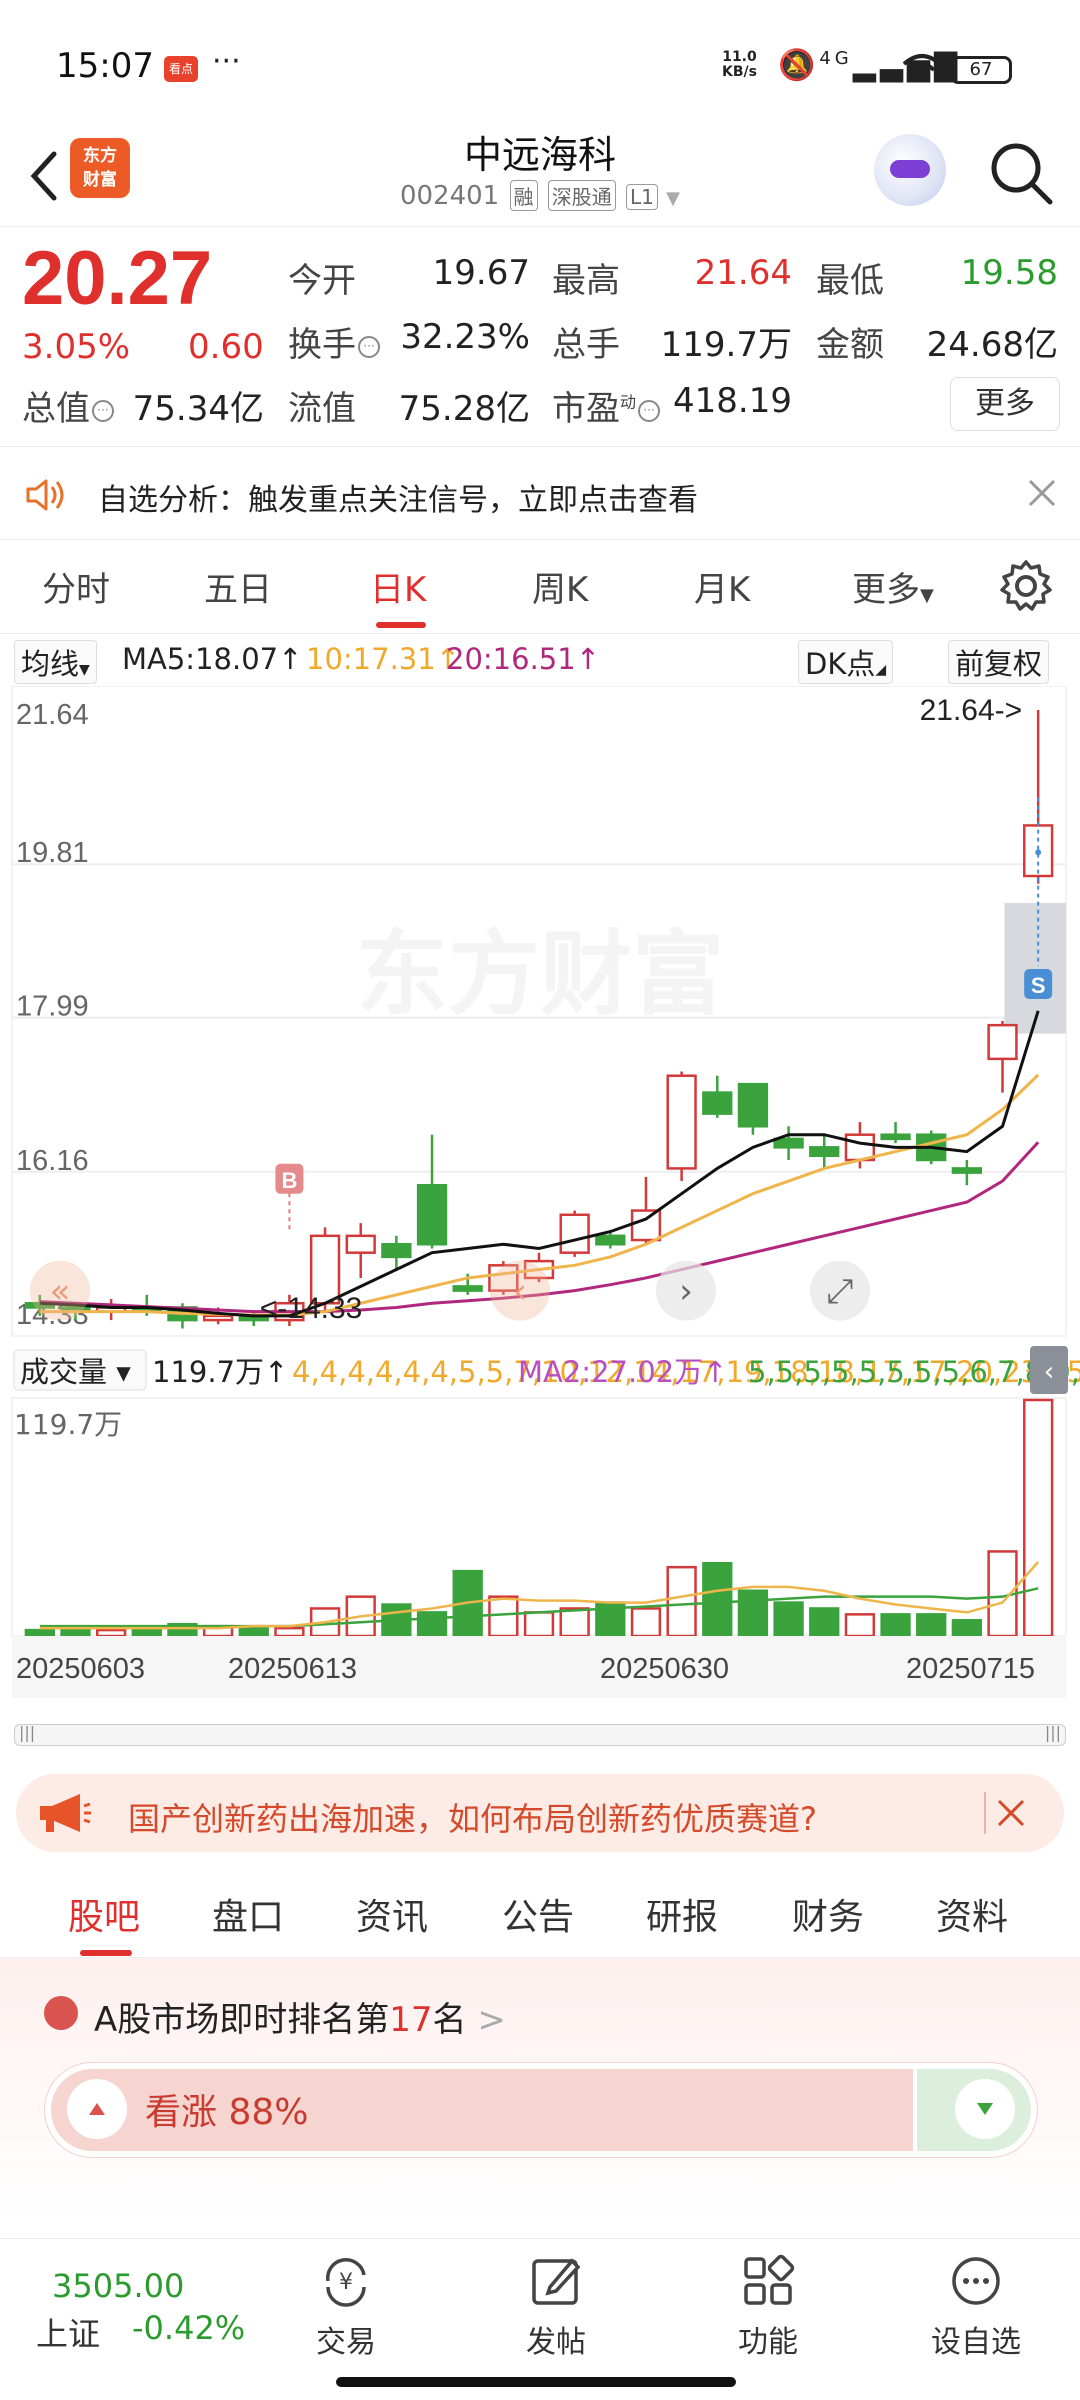 This screenshot has width=1080, height=2400. What do you see at coordinates (383, 659) in the screenshot?
I see `ma10-value: 10:17.31↑` at bounding box center [383, 659].